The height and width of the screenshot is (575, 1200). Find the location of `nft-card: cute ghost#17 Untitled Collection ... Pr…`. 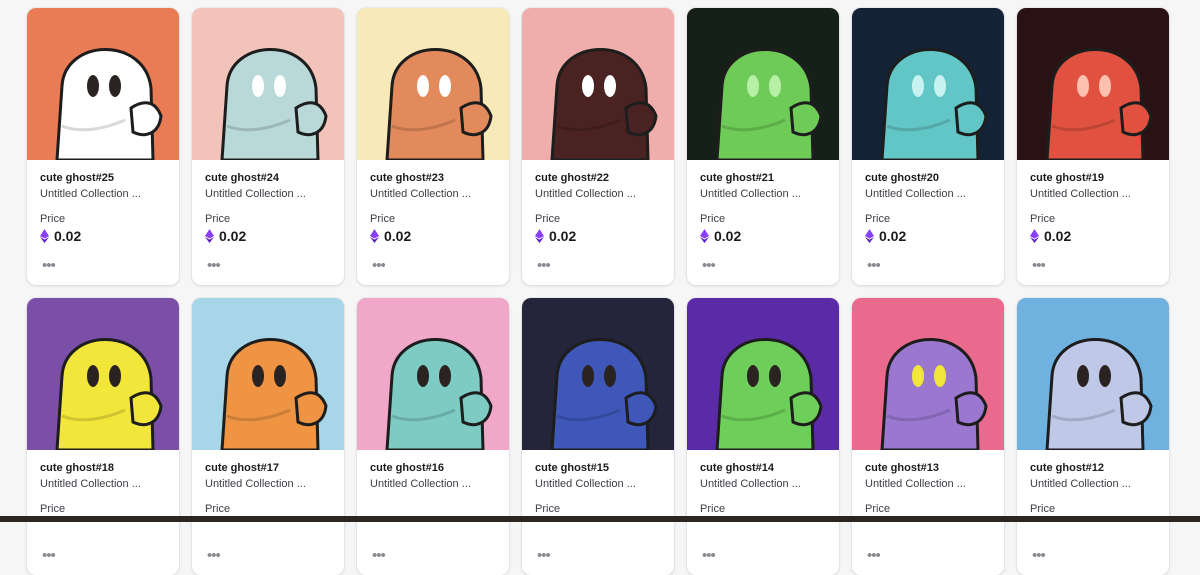

nft-card: cute ghost#17 Untitled Collection ... Pr… is located at coordinates (268, 436).